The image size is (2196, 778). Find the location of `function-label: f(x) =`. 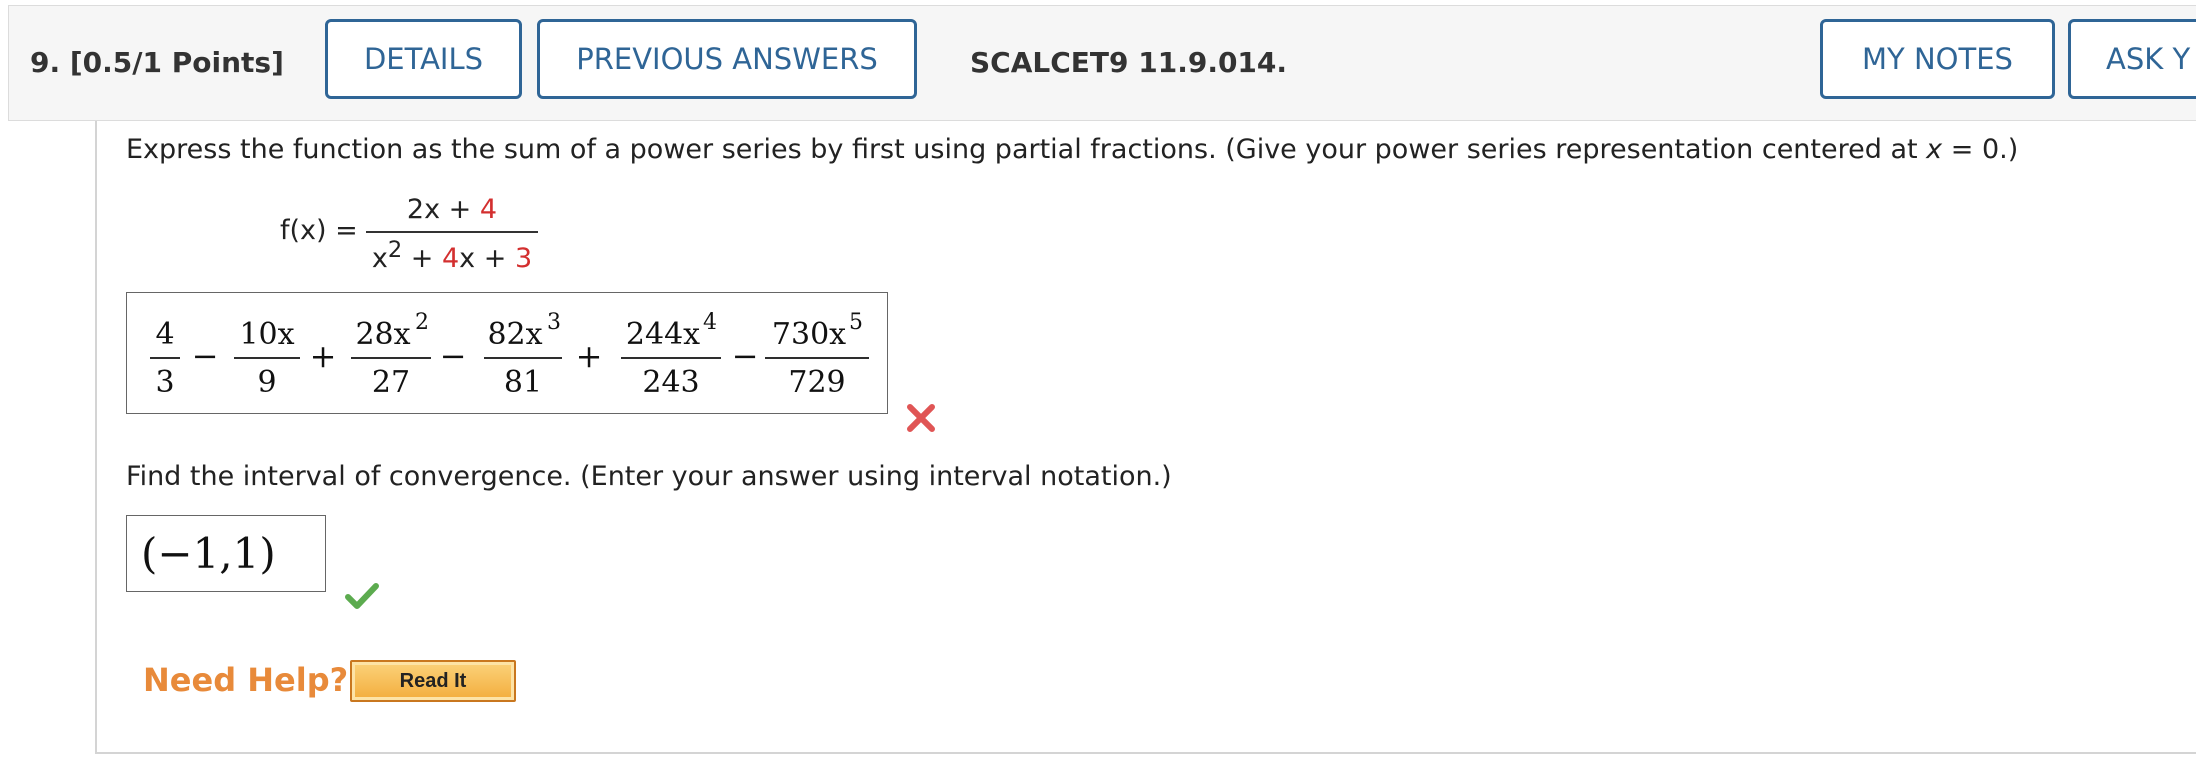

function-label: f(x) = is located at coordinates (319, 230).